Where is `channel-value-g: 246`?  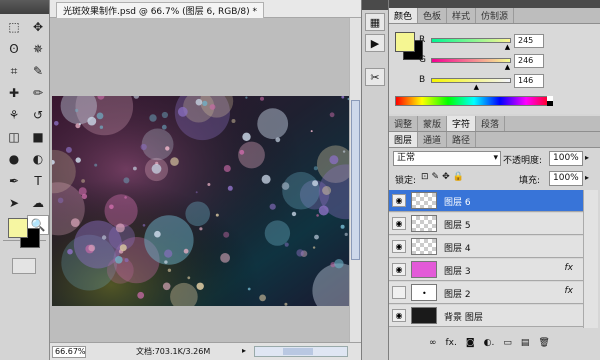 channel-value-g: 246 is located at coordinates (529, 61).